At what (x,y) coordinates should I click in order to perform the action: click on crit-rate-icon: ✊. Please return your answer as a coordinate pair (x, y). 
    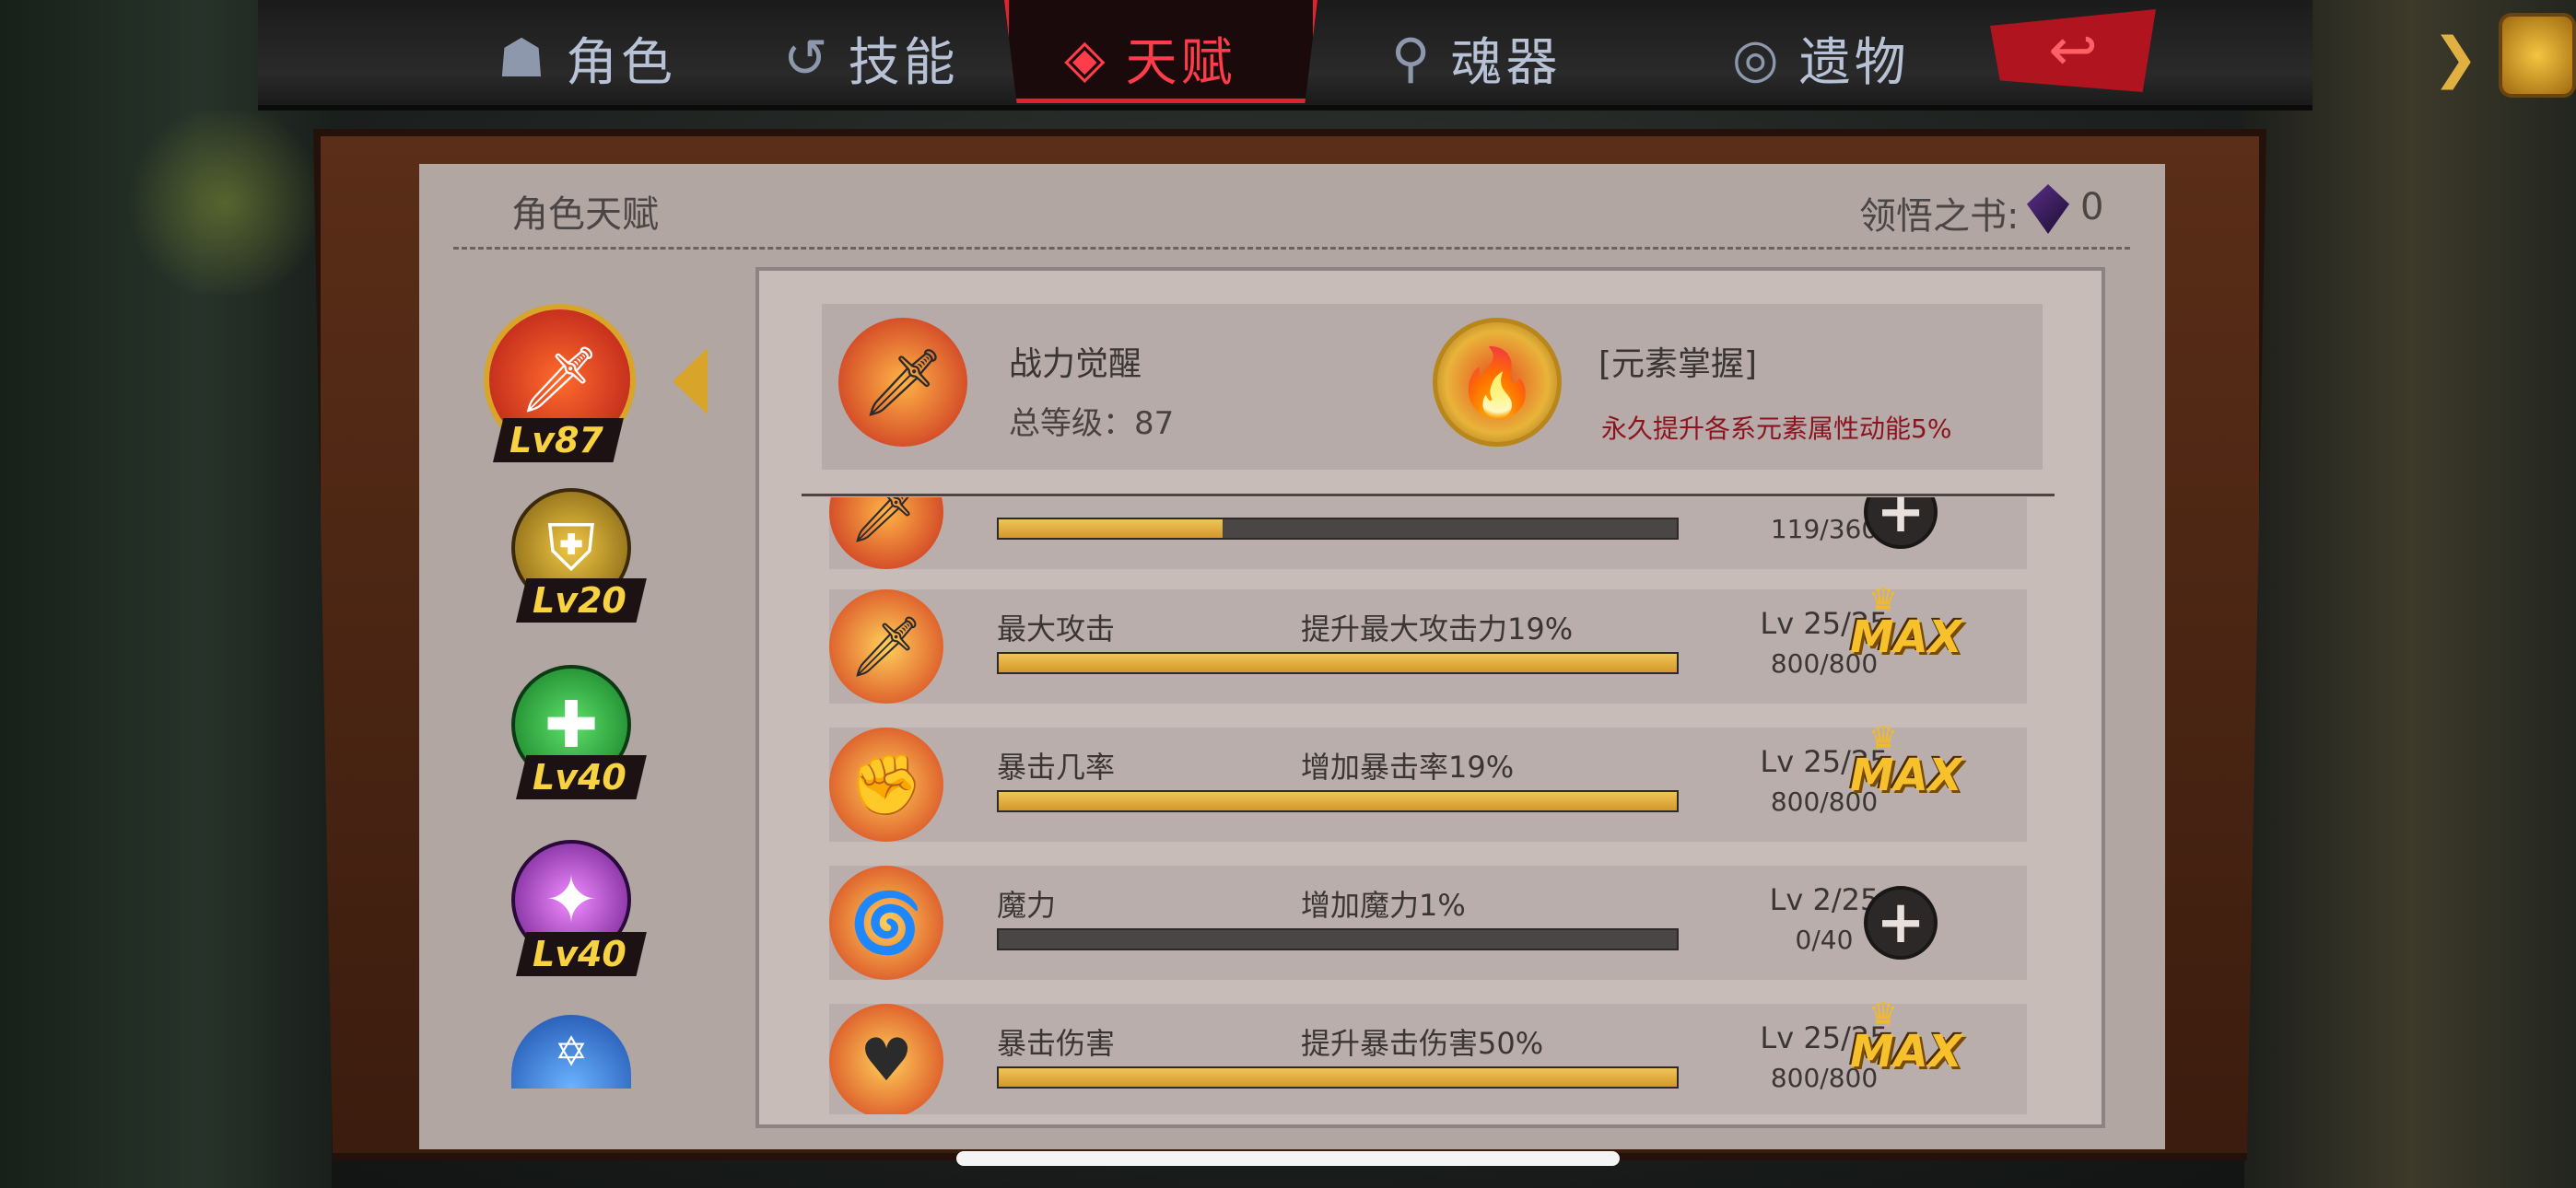
    Looking at the image, I should click on (886, 785).